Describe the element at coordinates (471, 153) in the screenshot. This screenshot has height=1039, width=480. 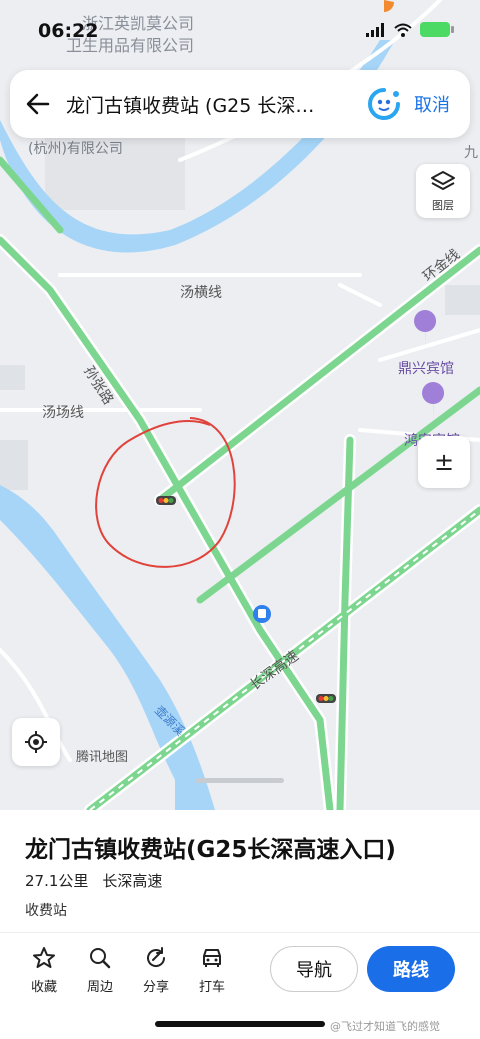
I see `map-label-faded: 九` at that location.